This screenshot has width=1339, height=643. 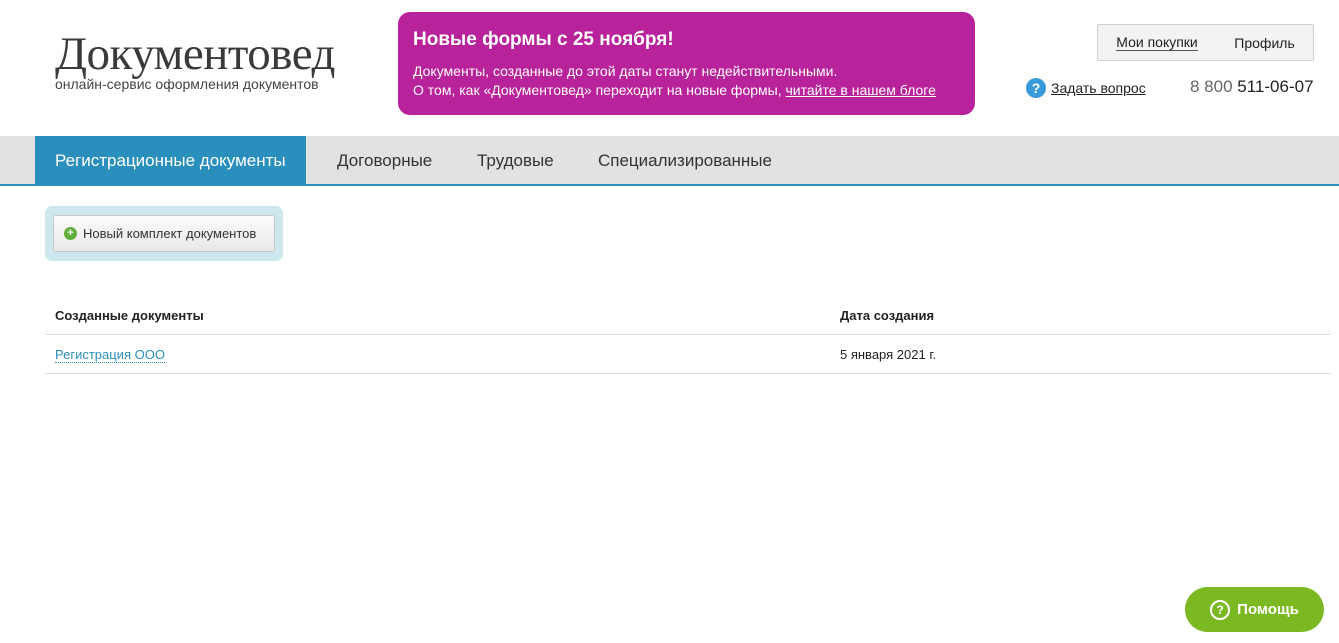 I want to click on tab-labor-documents: Трудовые, so click(x=515, y=161).